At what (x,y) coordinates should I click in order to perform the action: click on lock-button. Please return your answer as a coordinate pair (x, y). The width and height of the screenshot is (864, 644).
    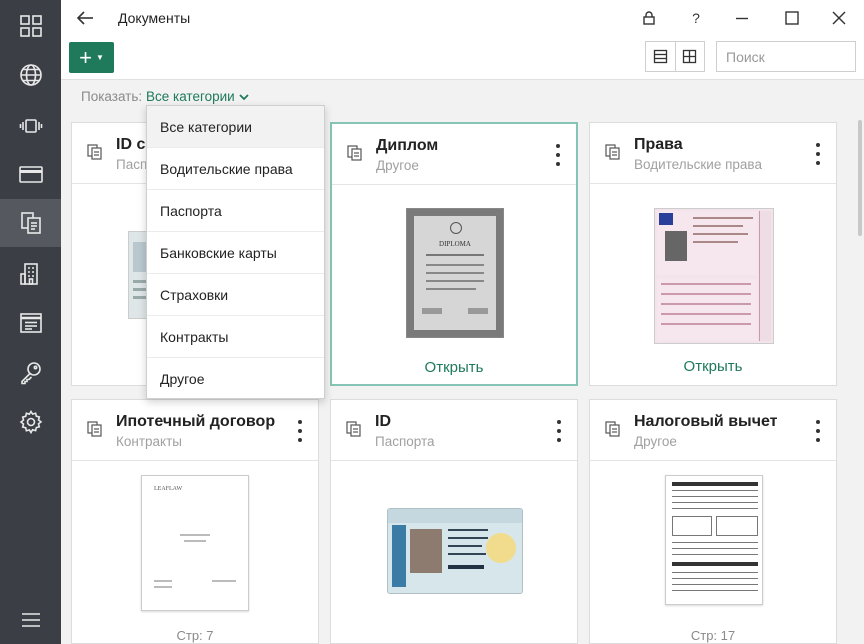
    Looking at the image, I should click on (649, 18).